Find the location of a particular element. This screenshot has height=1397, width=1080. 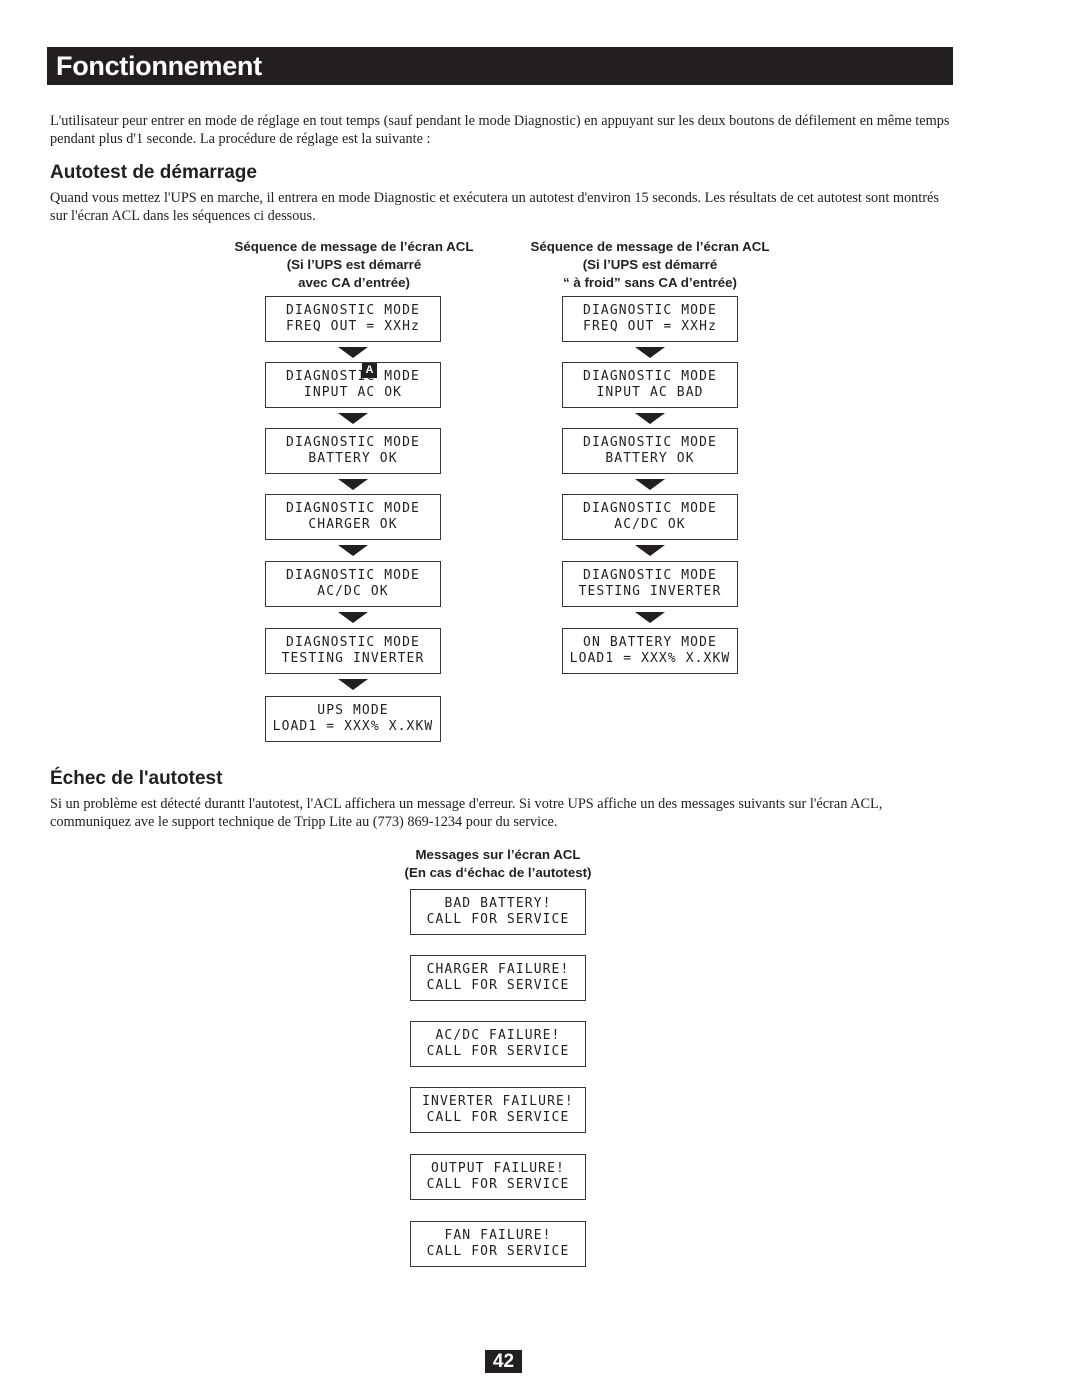

lcd-screen: FAN FAILURE! CALL FOR SERVICE is located at coordinates (498, 1244).